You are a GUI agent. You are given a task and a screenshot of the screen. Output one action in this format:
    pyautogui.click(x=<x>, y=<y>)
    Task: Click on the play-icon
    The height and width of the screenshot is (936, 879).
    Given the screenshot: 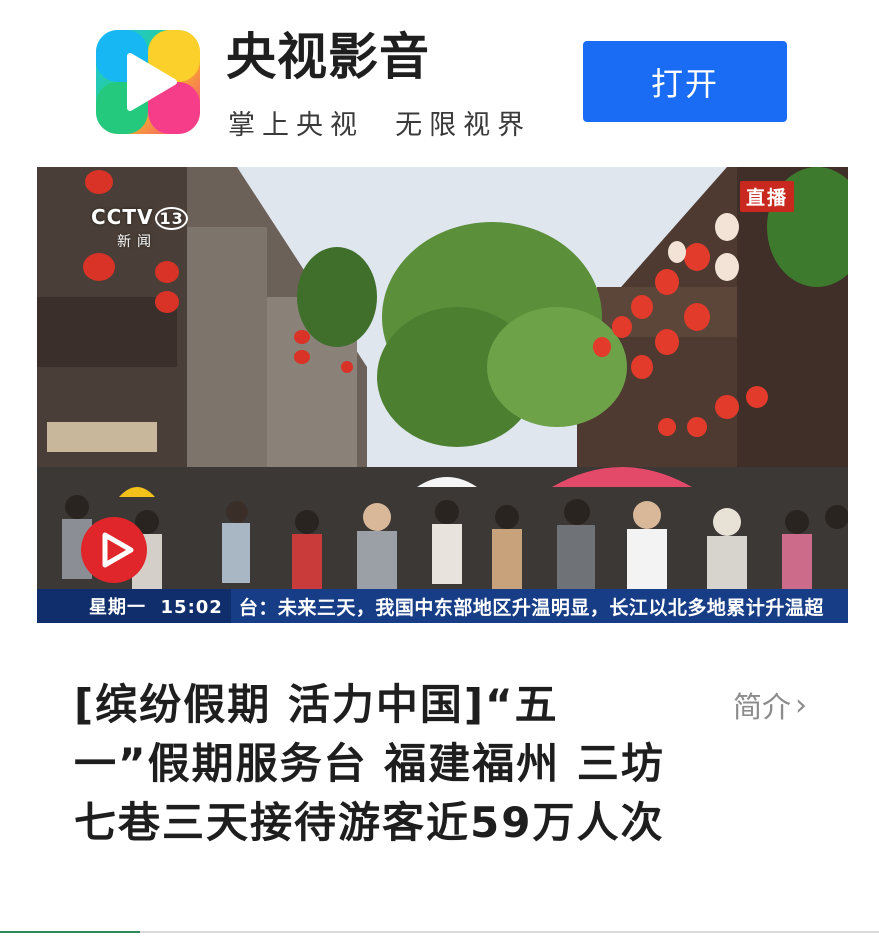 What is the action you would take?
    pyautogui.click(x=114, y=550)
    